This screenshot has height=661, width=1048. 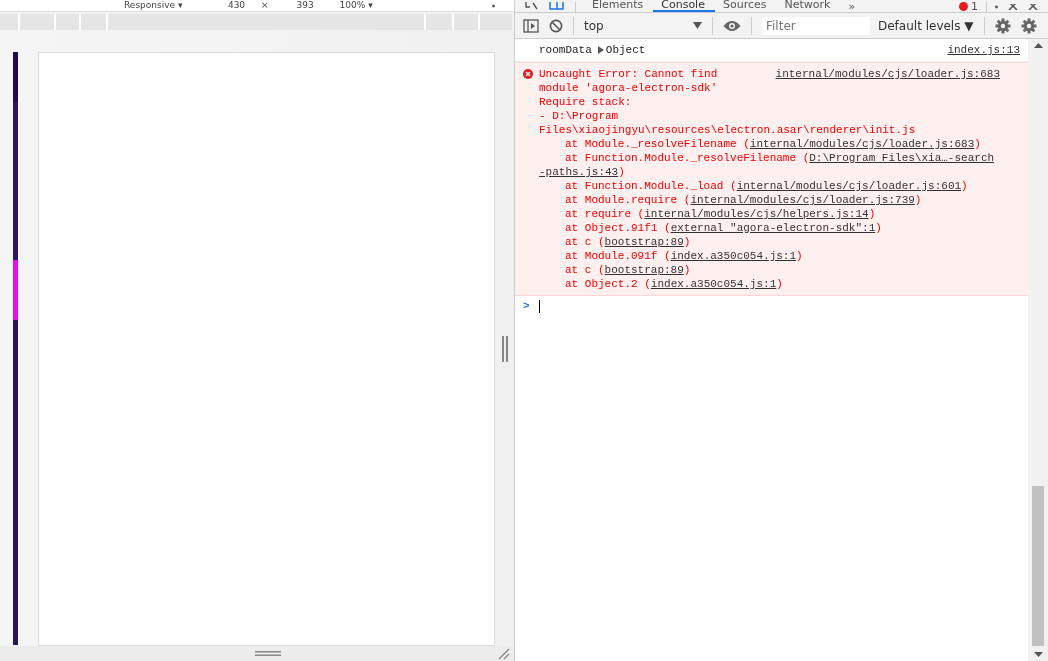 I want to click on stack-frame-link: internal/modules/cjs/loader.js:601, so click(x=849, y=186).